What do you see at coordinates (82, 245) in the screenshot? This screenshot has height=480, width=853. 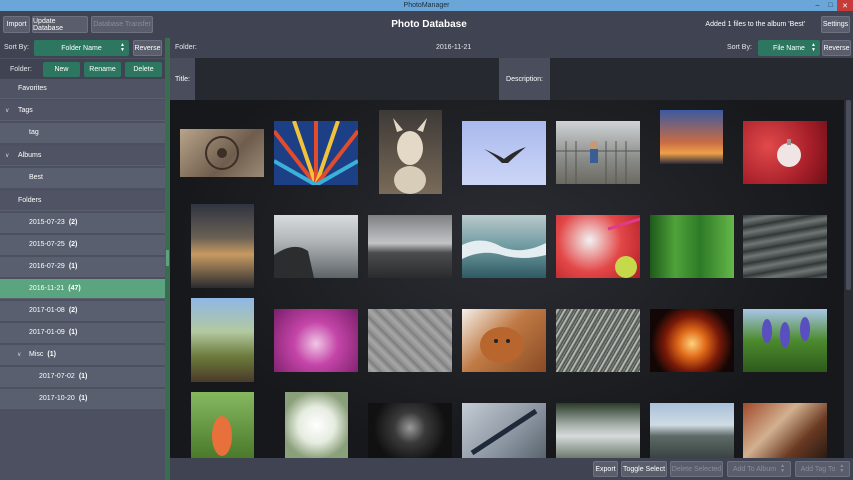 I see `sidebar-item-folder: 2015-07-25 (2)` at bounding box center [82, 245].